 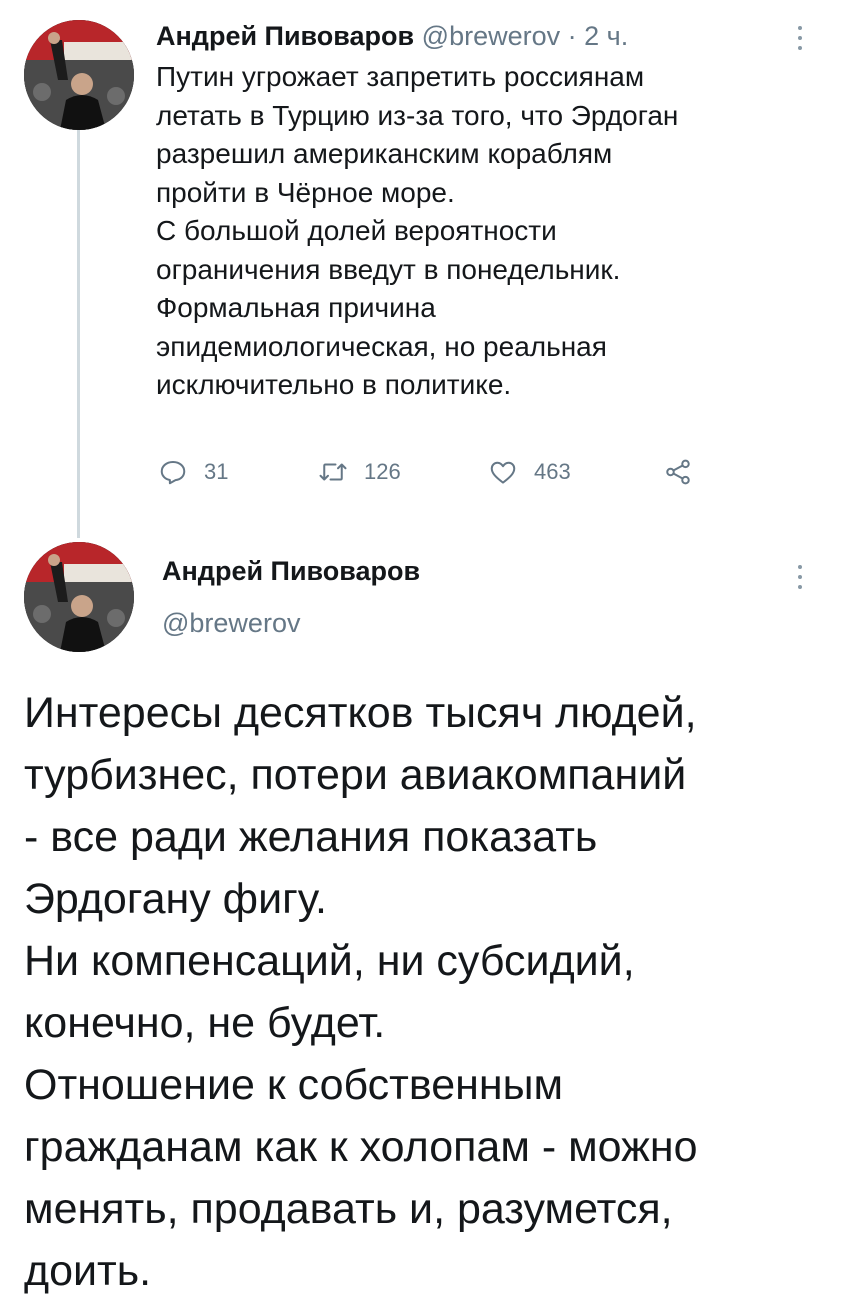 I want to click on thread-connector-line, so click(x=78, y=333).